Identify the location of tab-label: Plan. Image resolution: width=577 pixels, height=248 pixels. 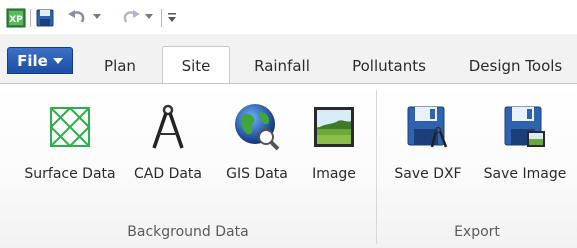
(120, 65).